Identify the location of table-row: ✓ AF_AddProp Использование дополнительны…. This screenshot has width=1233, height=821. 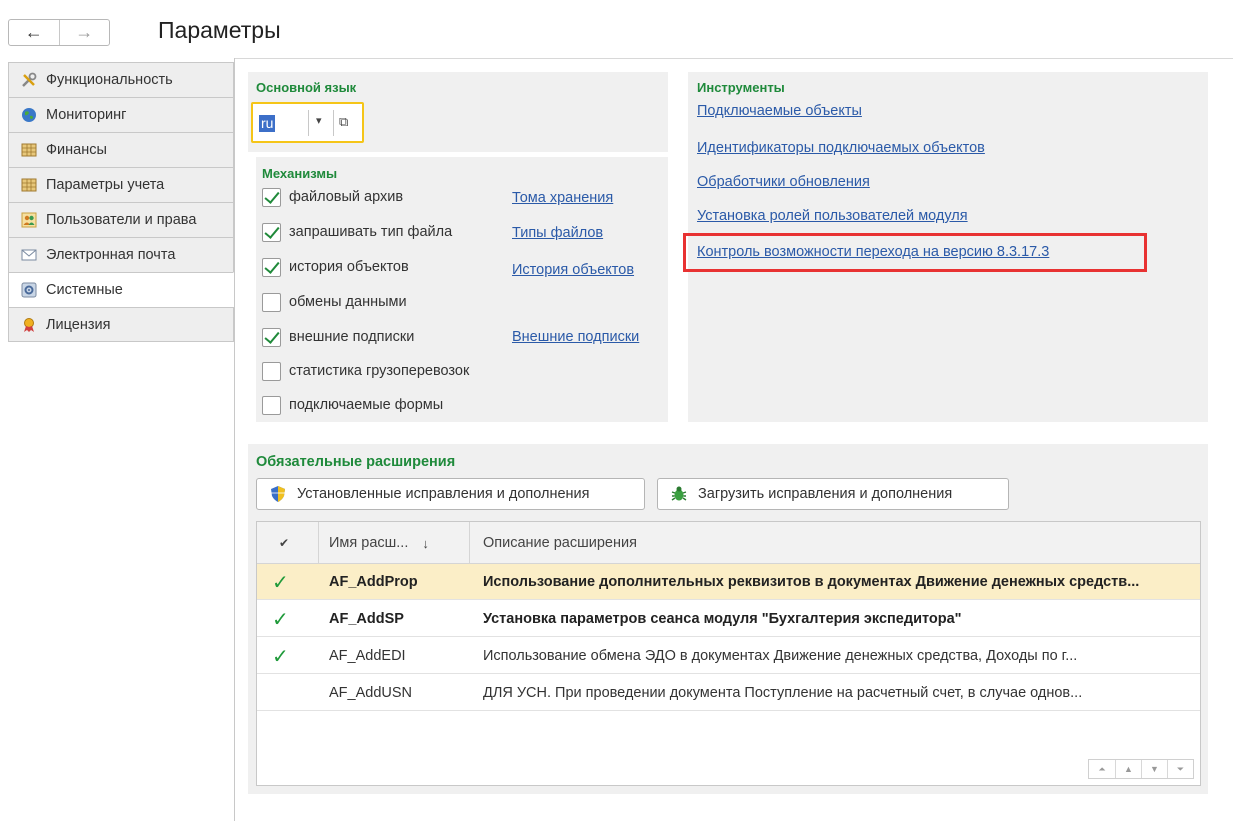
(728, 582).